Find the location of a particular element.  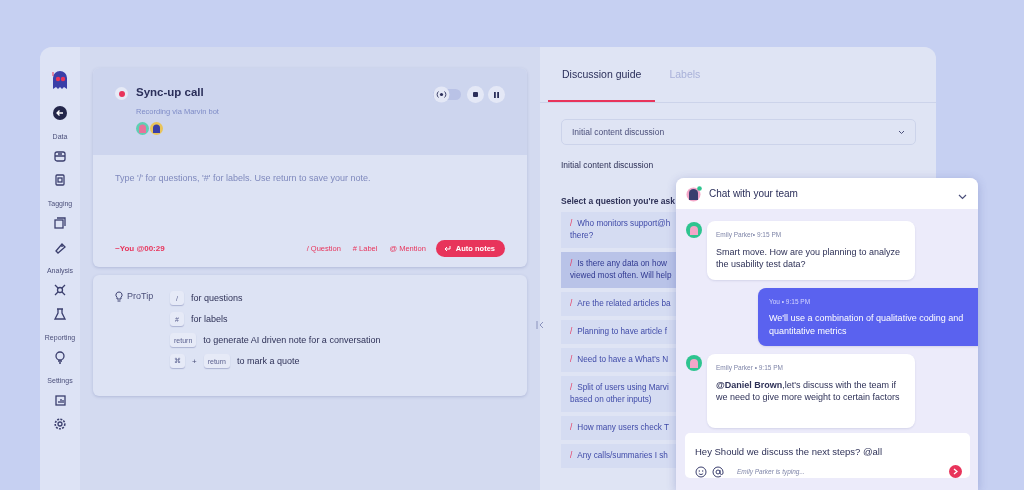

back-arrow-icon is located at coordinates (60, 113).